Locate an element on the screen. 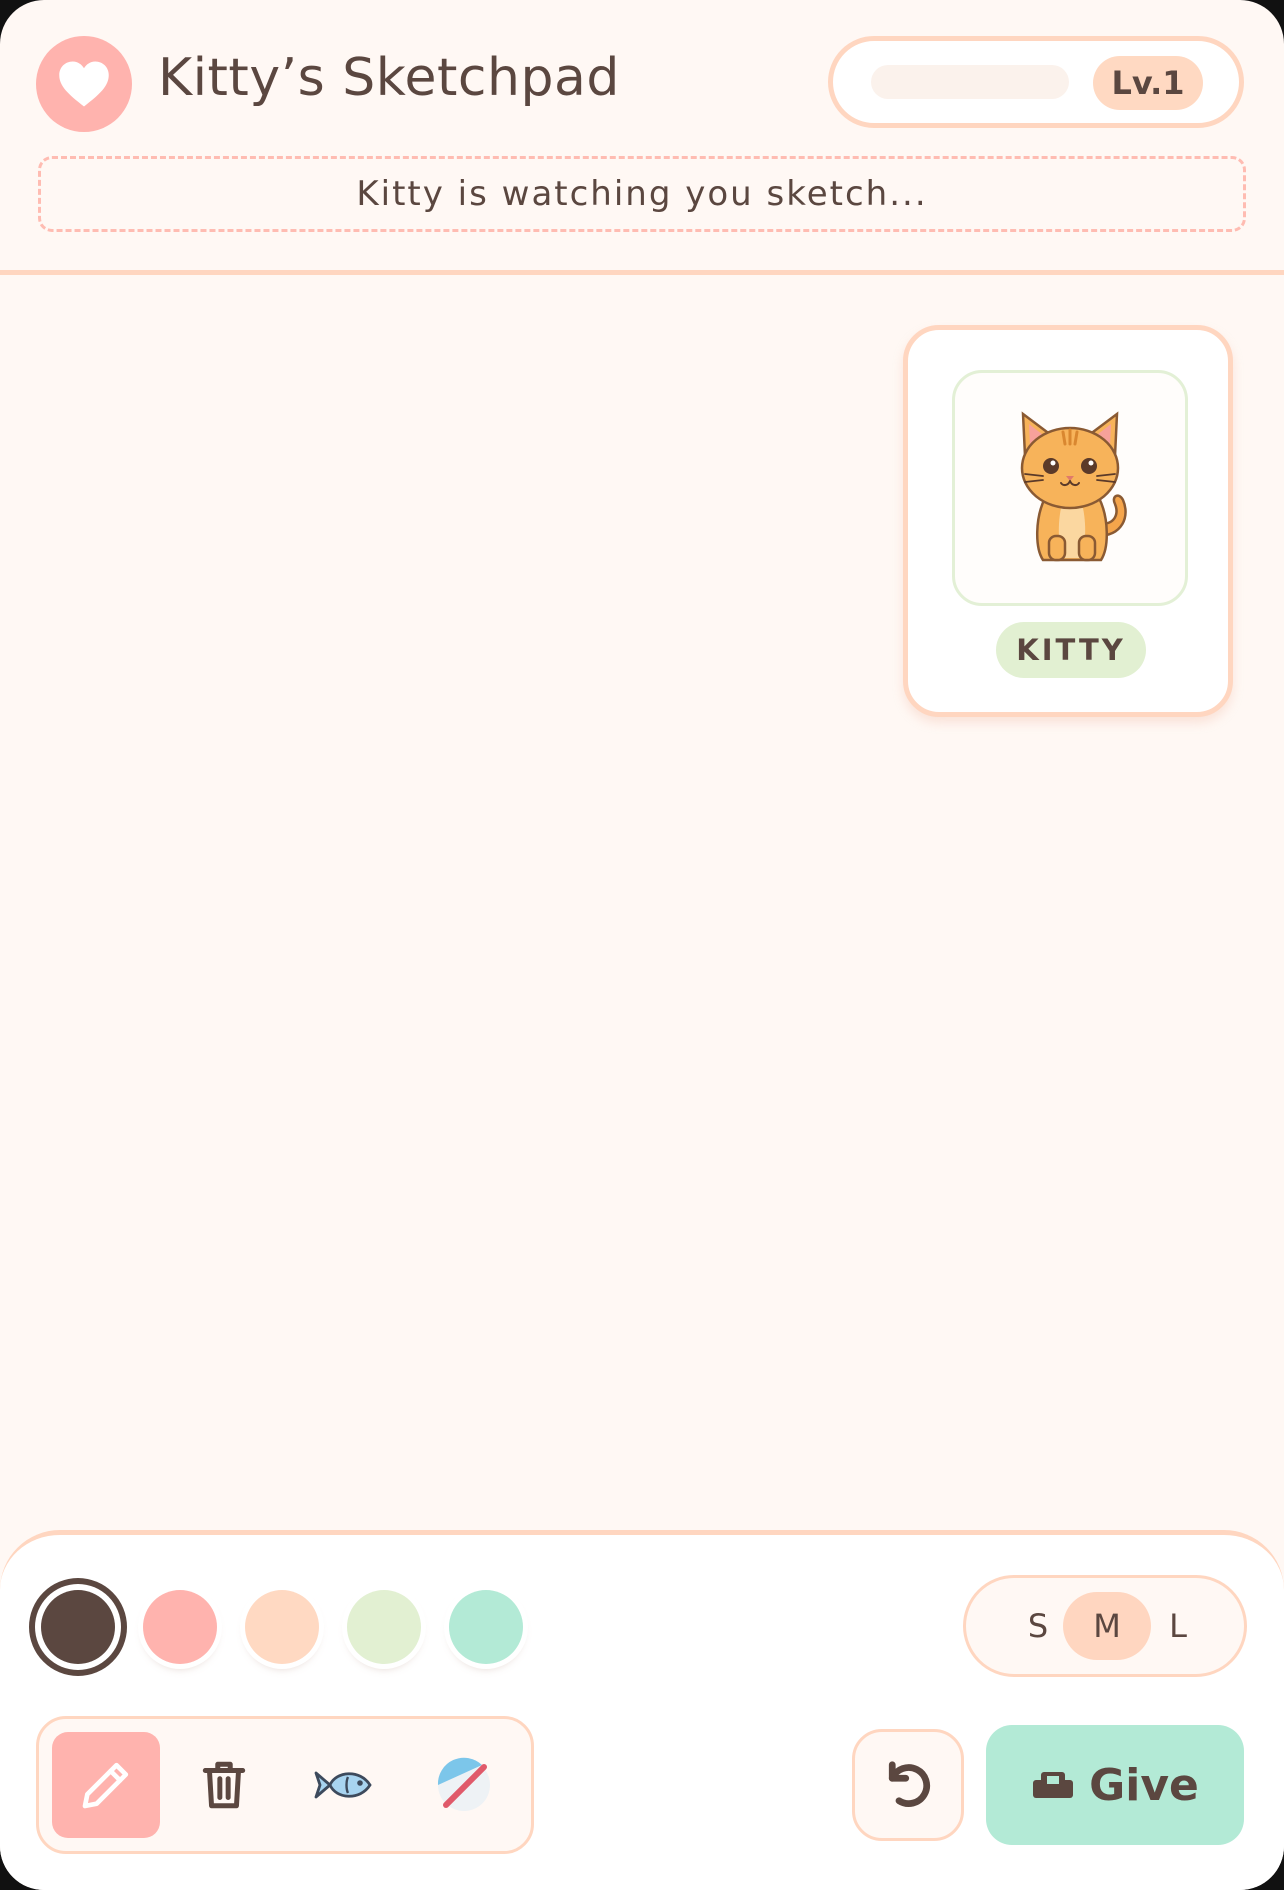  fish-icon is located at coordinates (343, 1785).